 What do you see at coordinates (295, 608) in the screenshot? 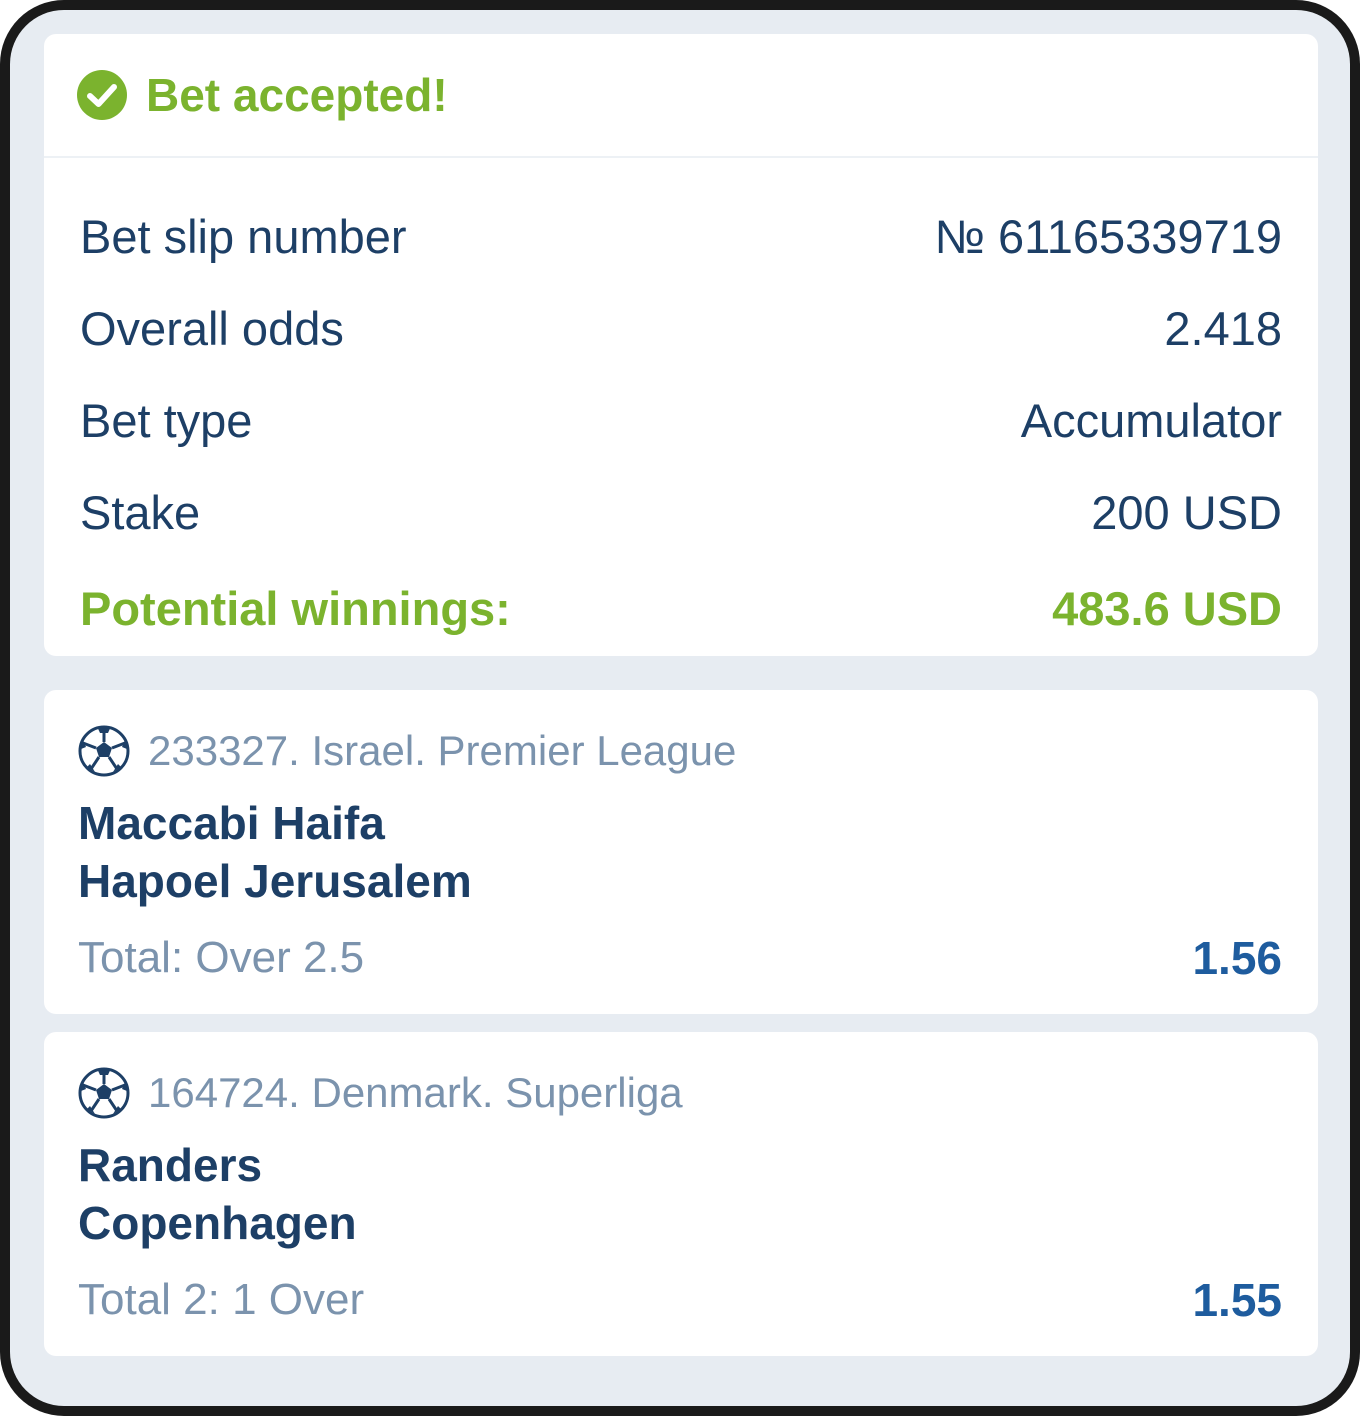
I see `potential-winnings-label: Potential winnings:` at bounding box center [295, 608].